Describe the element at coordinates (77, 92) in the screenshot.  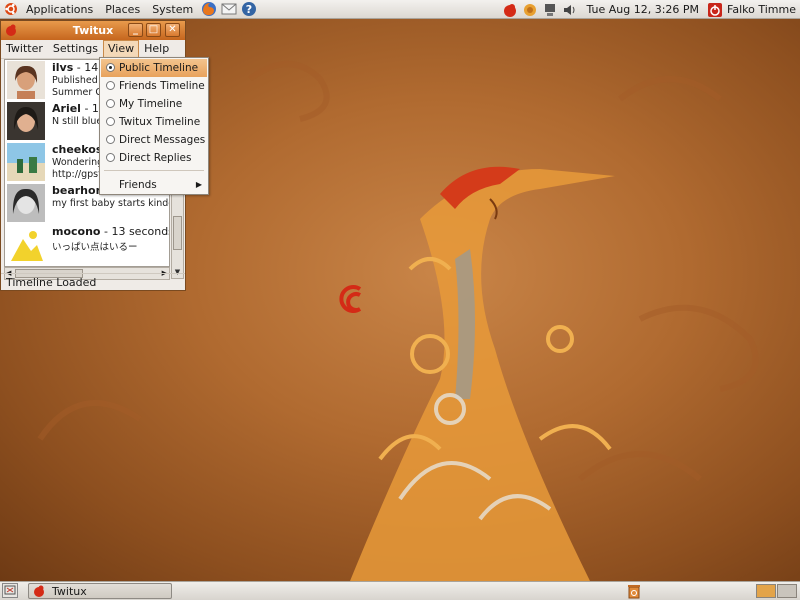
I see `tweet-text: Summer G` at that location.